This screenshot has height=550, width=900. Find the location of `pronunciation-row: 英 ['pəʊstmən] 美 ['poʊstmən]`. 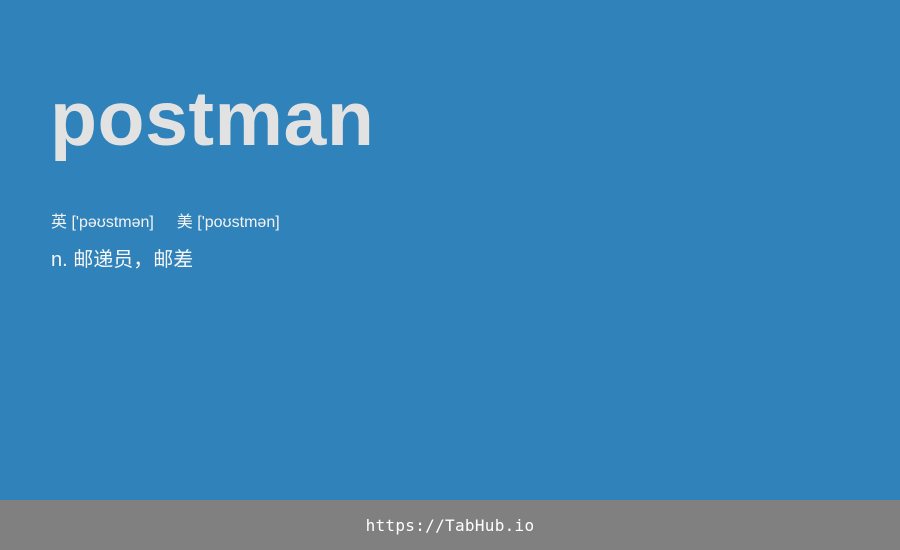

pronunciation-row: 英 ['pəʊstmən] 美 ['poʊstmən] is located at coordinates (165, 223).